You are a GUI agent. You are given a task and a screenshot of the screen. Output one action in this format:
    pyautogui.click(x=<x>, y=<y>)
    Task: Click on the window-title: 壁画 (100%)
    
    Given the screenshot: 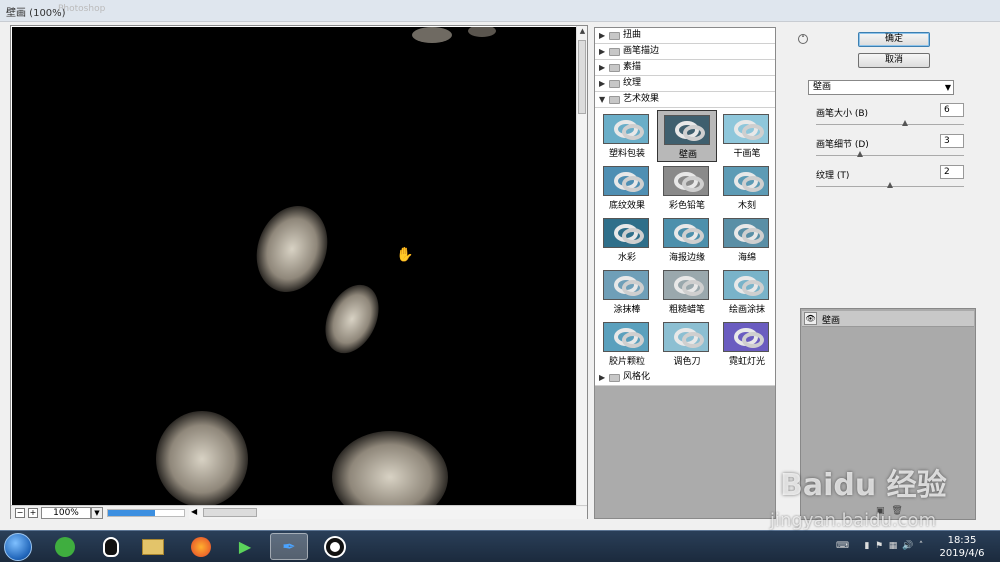 What is the action you would take?
    pyautogui.click(x=36, y=13)
    